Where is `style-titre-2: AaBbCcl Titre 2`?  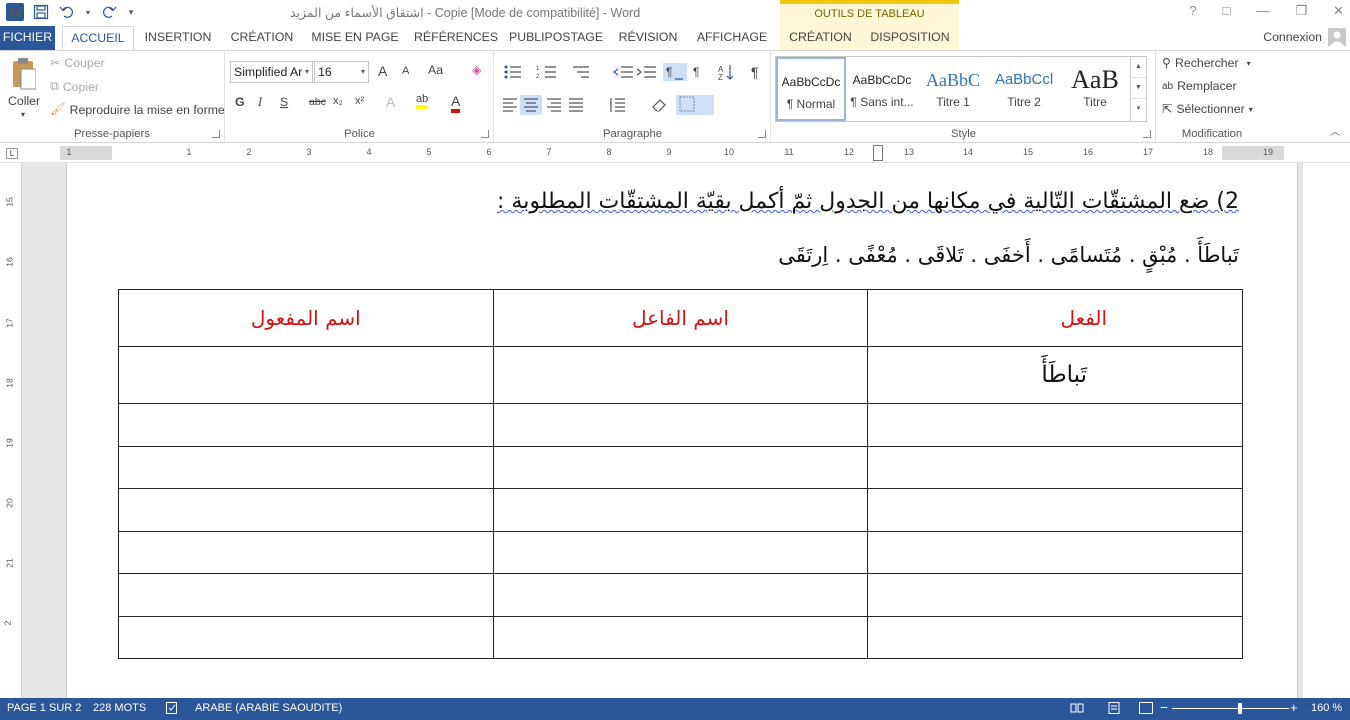
style-titre-2: AaBbCcl Titre 2 is located at coordinates (1024, 89).